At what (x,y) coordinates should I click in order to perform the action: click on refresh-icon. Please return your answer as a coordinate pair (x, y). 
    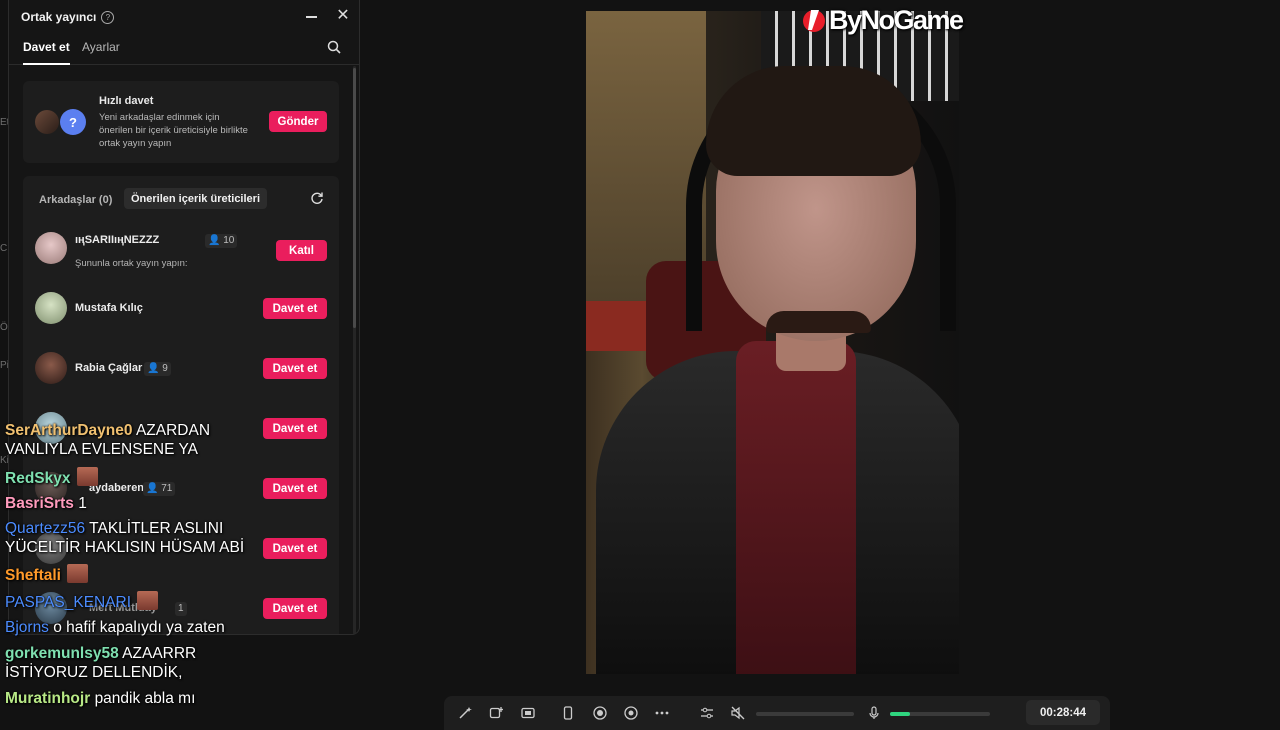
    Looking at the image, I should click on (317, 198).